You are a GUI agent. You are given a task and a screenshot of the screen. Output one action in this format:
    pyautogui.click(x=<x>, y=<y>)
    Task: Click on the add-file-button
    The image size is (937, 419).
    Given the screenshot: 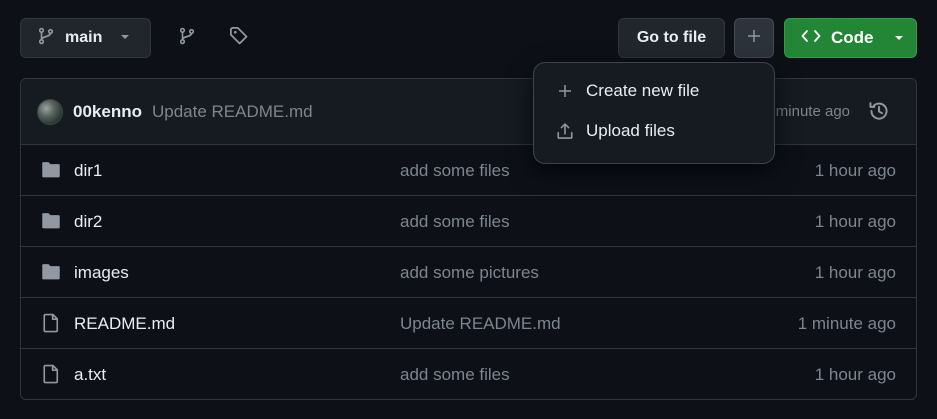 What is the action you would take?
    pyautogui.click(x=754, y=38)
    